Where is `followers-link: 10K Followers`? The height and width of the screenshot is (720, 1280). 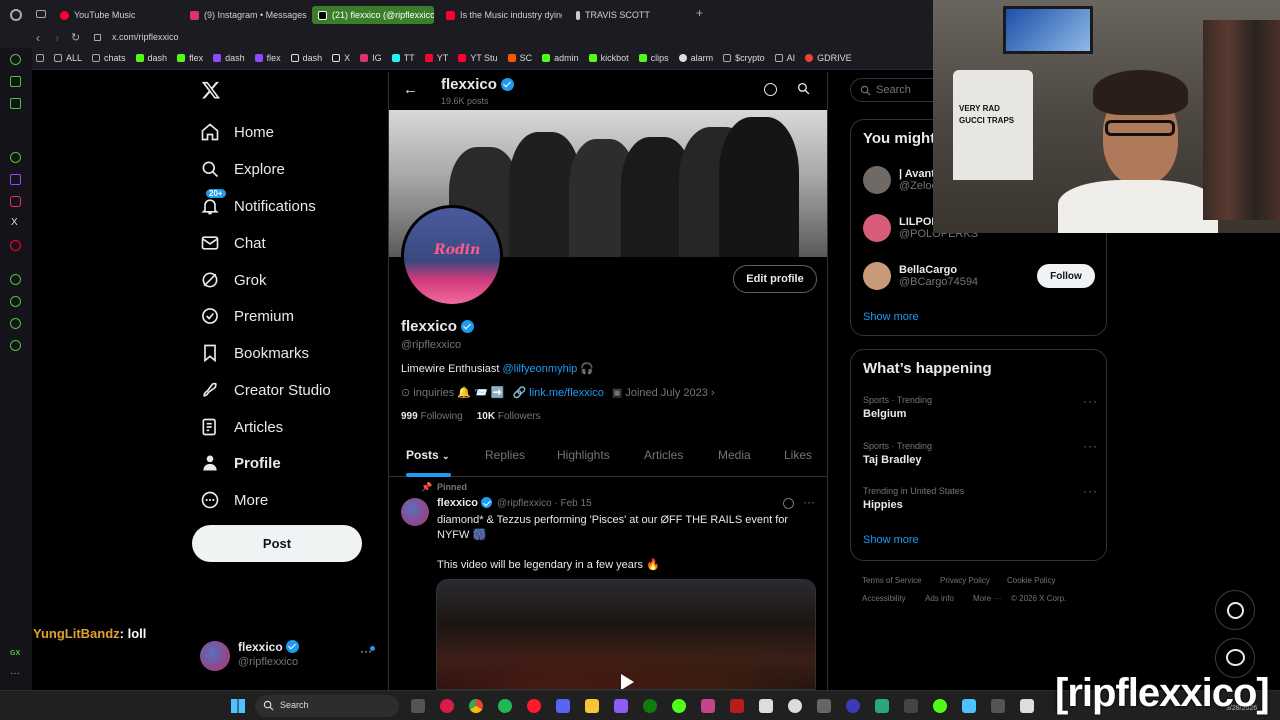 followers-link: 10K Followers is located at coordinates (509, 416).